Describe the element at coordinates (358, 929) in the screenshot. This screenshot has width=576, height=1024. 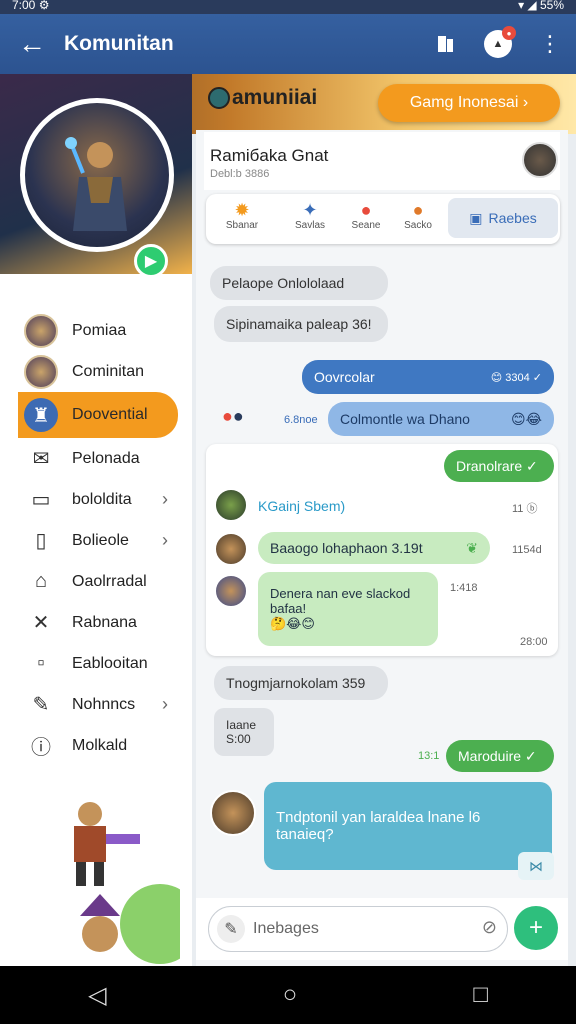
I see `message-input: ✎ Inebages ⊘` at that location.